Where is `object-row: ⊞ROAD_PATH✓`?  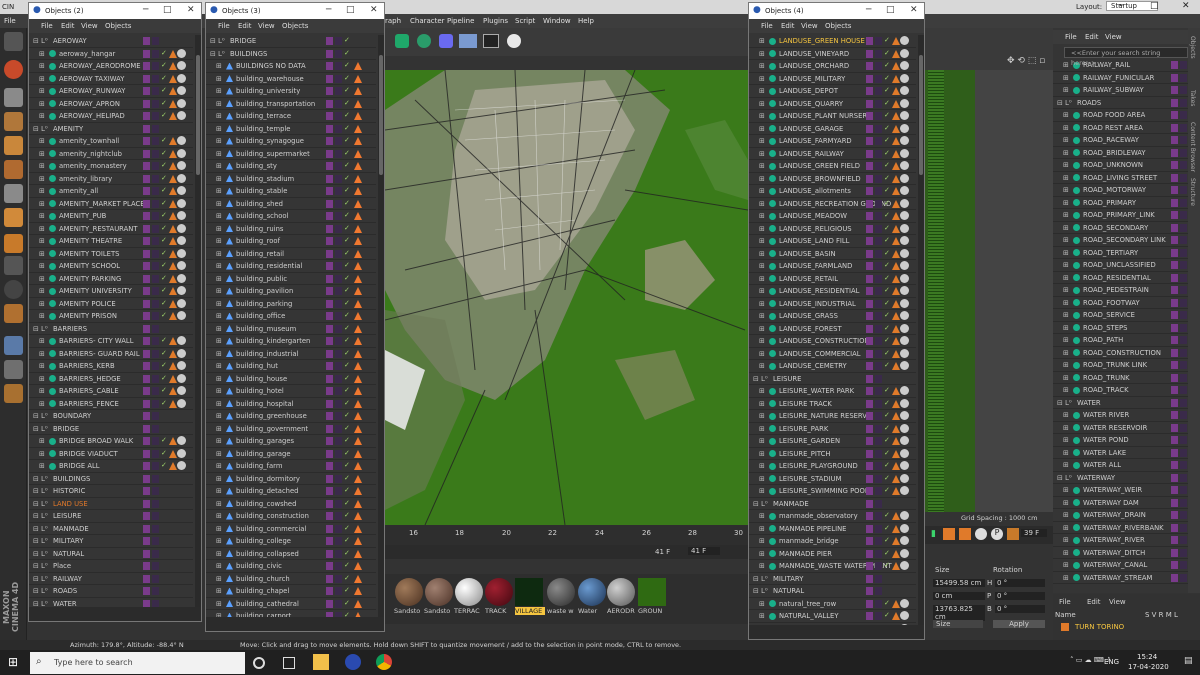 object-row: ⊞ROAD_PATH✓ is located at coordinates (1120, 340).